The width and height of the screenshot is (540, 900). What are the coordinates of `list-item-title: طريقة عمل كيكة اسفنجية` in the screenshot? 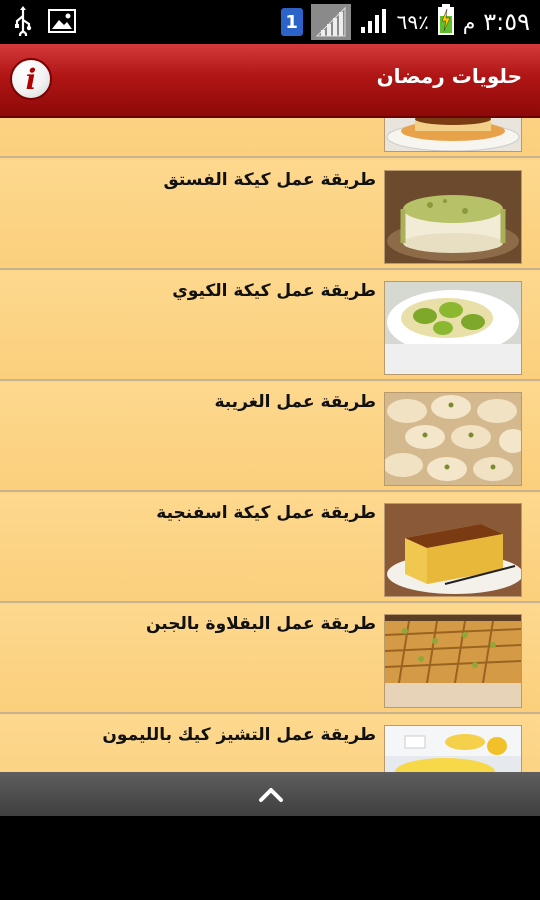 It's located at (266, 513).